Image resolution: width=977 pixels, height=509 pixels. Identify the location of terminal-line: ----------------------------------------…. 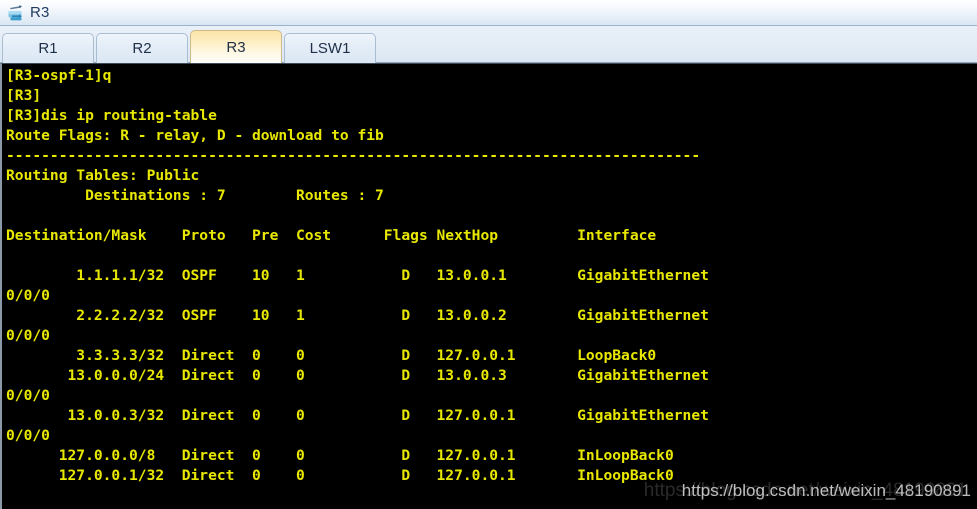
(353, 155).